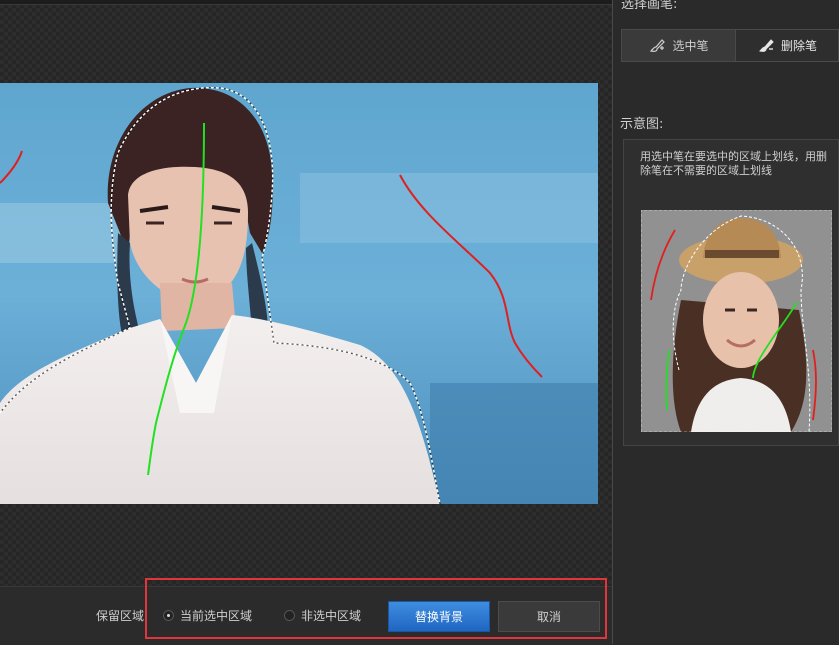 This screenshot has width=839, height=645. What do you see at coordinates (690, 46) in the screenshot?
I see `select-brush-label: 选中笔` at bounding box center [690, 46].